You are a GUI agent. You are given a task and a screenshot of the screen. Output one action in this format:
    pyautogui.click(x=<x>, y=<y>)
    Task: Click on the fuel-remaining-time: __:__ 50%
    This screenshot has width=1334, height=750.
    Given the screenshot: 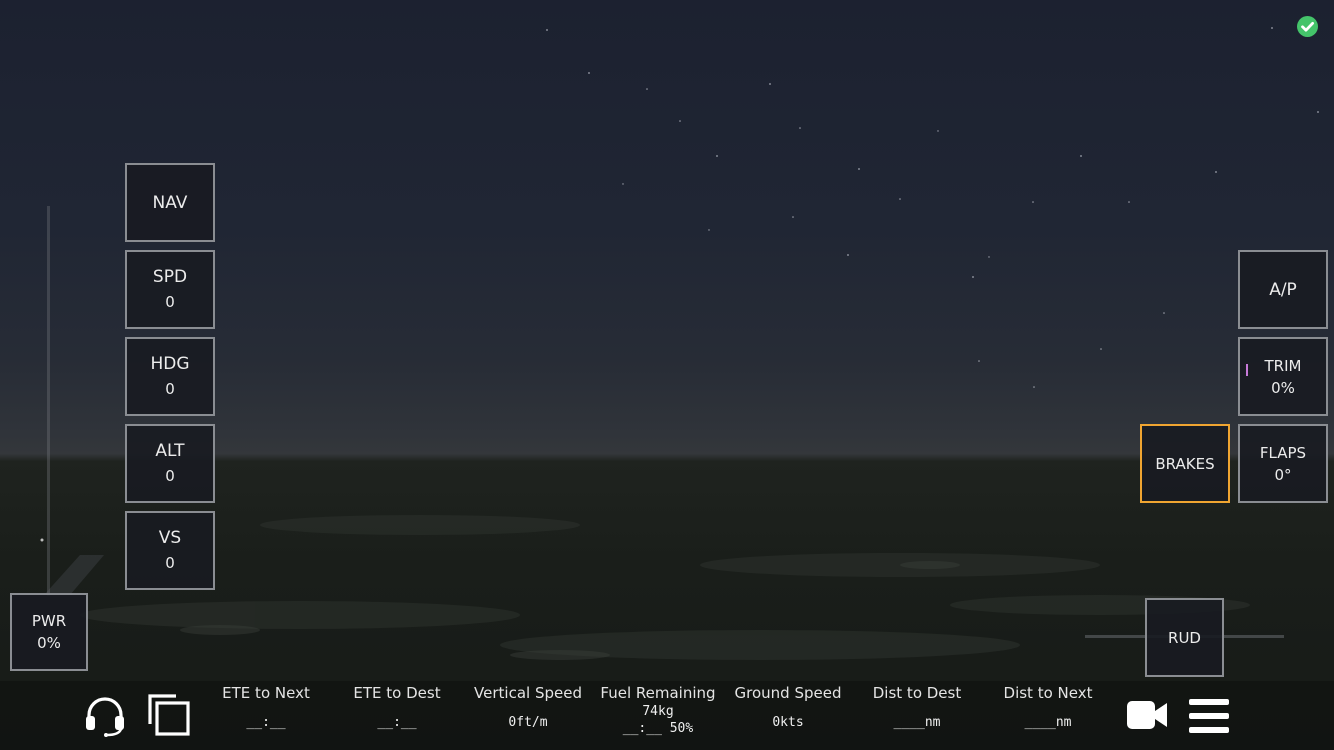 What is the action you would take?
    pyautogui.click(x=658, y=728)
    